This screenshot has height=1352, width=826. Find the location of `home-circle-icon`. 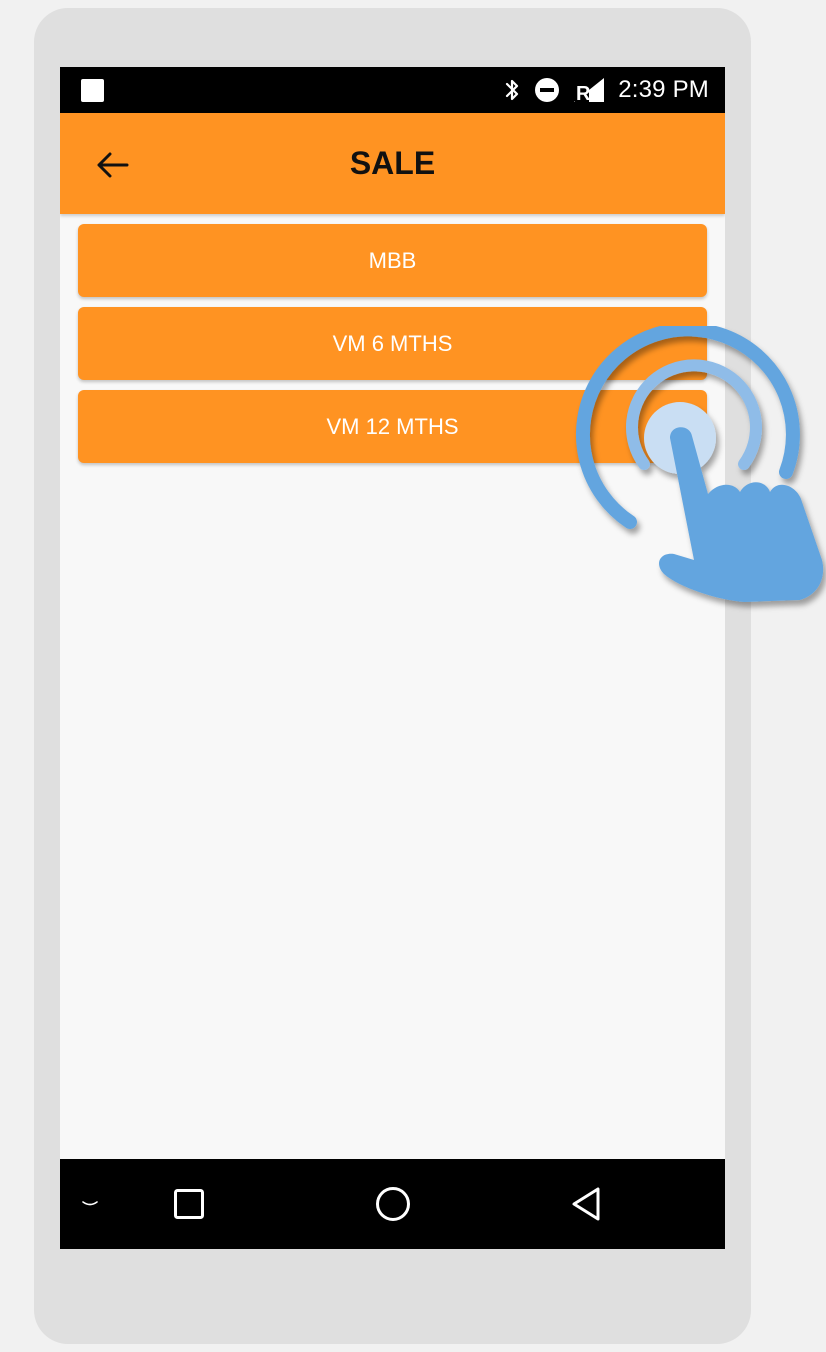

home-circle-icon is located at coordinates (393, 1204).